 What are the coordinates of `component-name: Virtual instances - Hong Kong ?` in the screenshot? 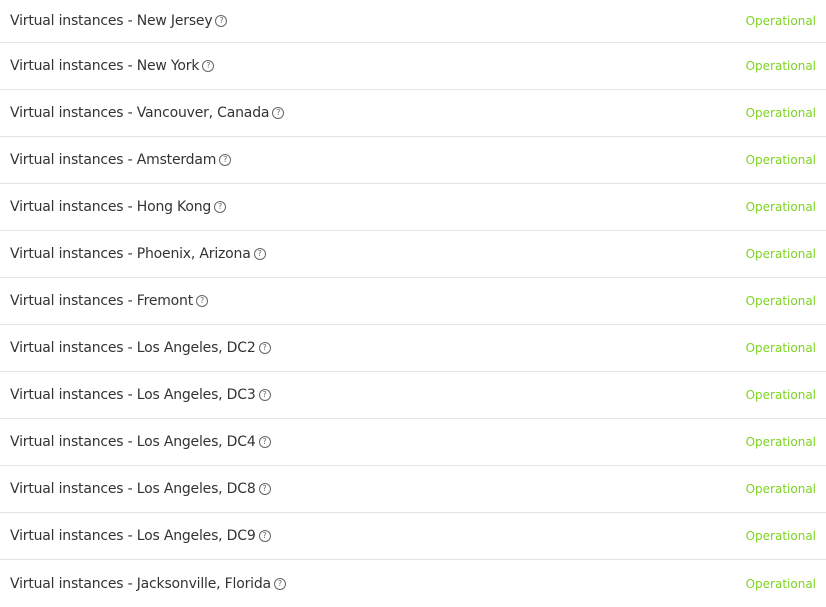 It's located at (118, 207).